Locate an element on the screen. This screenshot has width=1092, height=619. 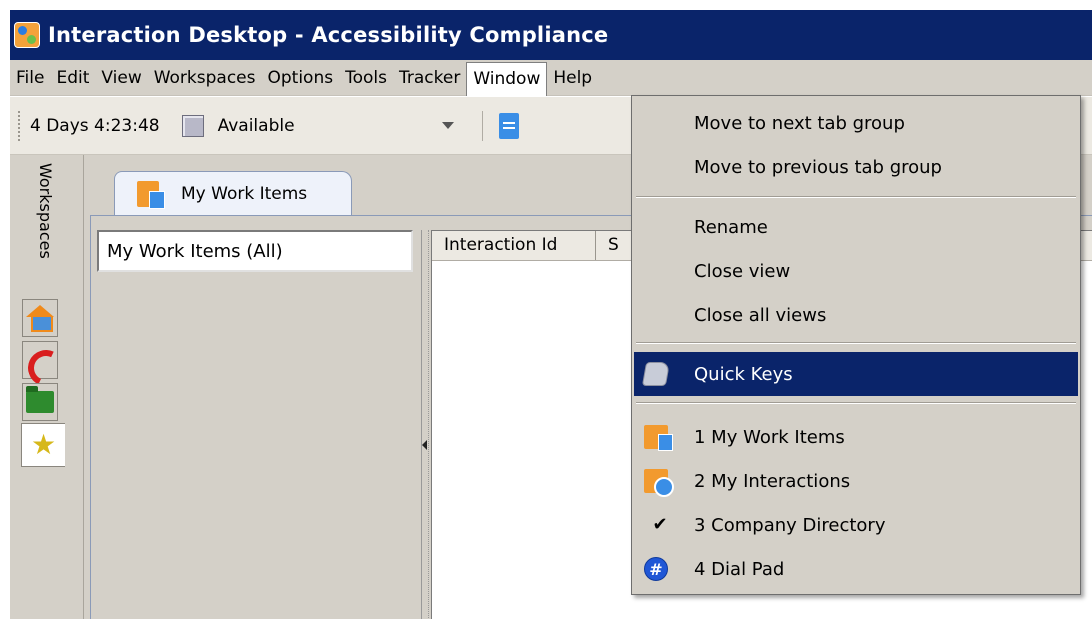
document-icon is located at coordinates (508, 125).